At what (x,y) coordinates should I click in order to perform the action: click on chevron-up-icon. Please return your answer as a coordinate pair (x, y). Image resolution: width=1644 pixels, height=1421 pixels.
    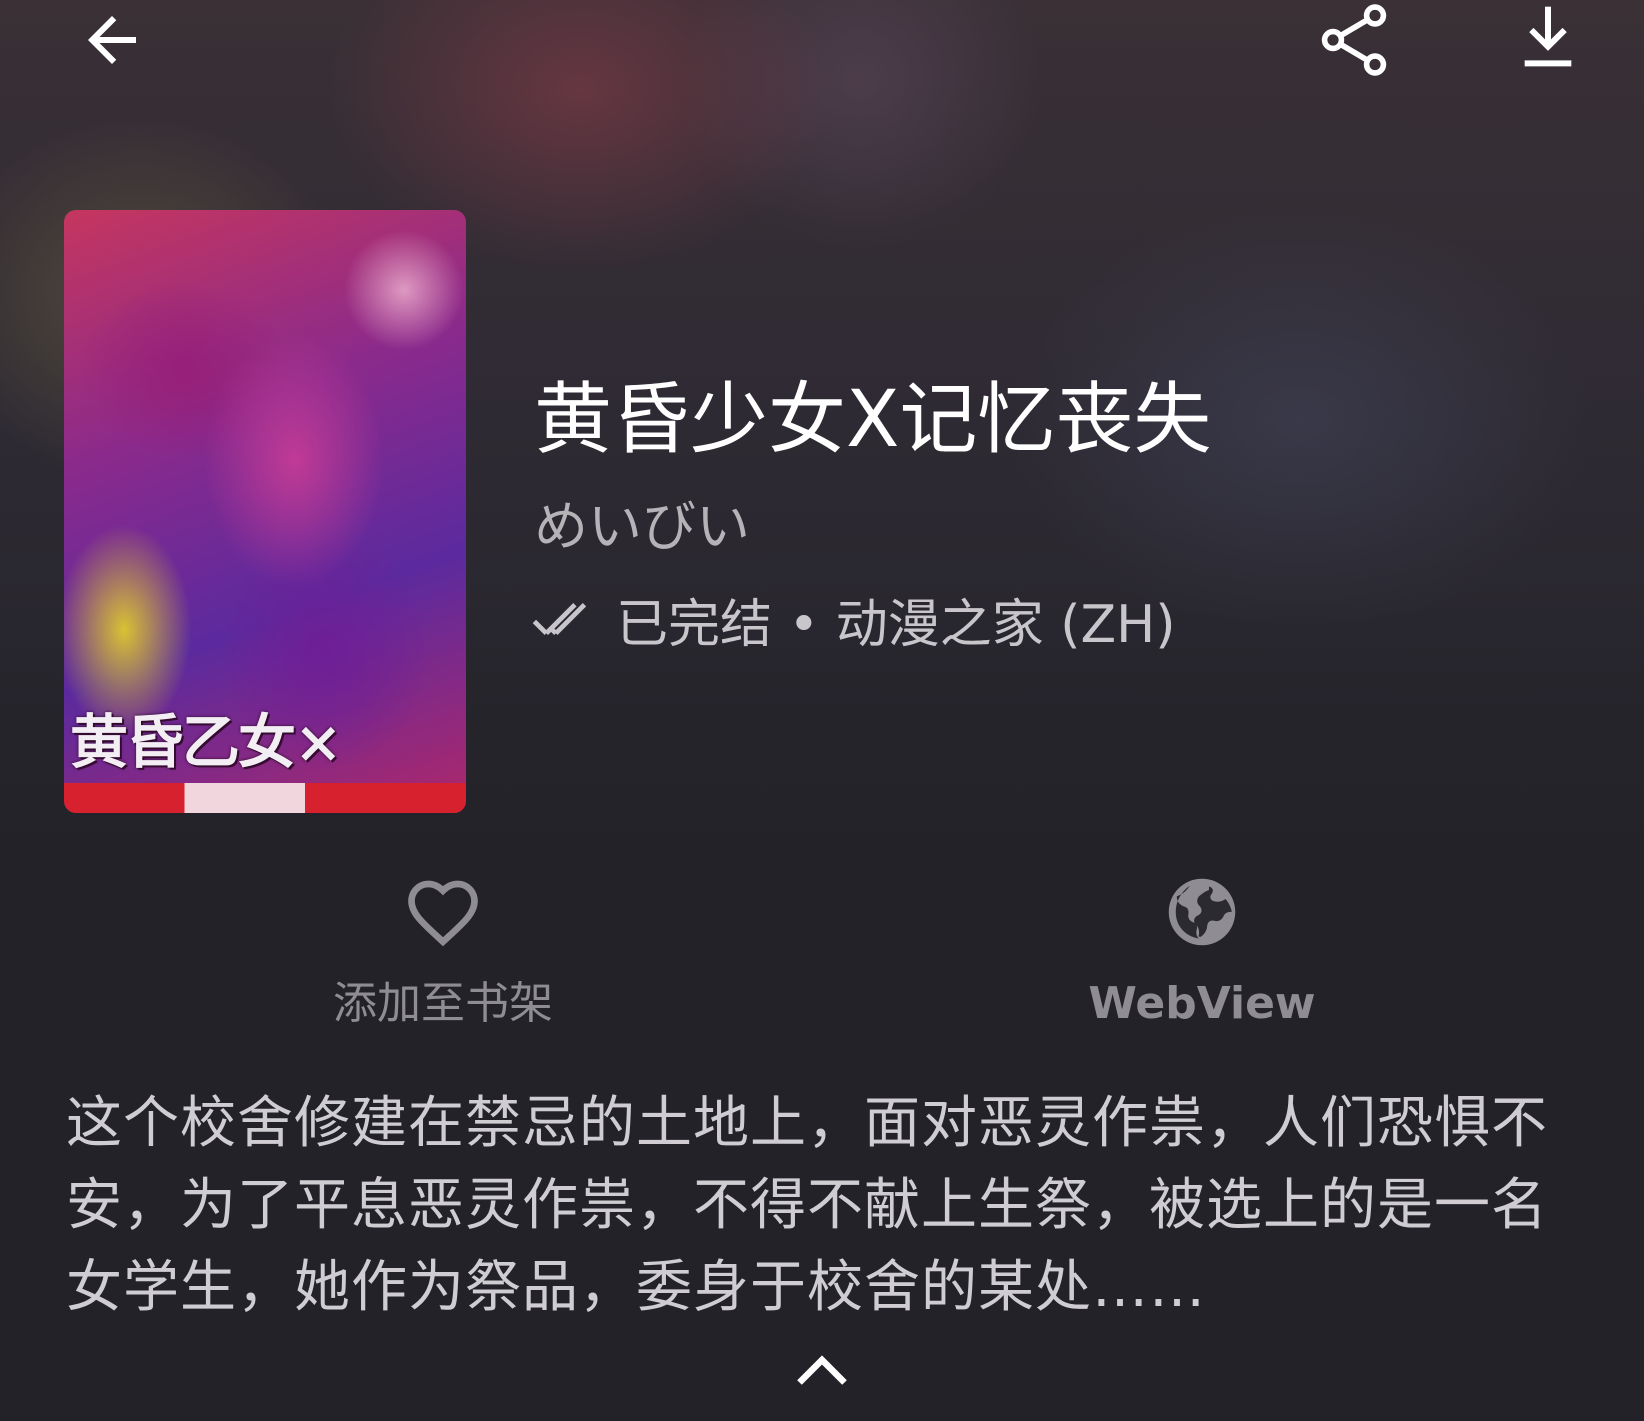
    Looking at the image, I should click on (822, 1370).